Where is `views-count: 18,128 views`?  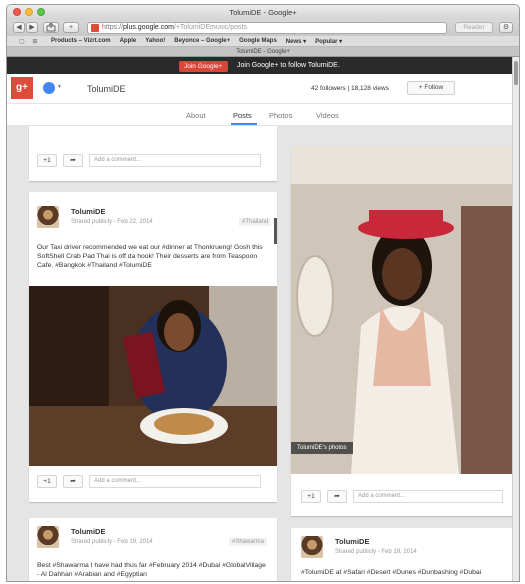
views-count: 18,128 views is located at coordinates (370, 88).